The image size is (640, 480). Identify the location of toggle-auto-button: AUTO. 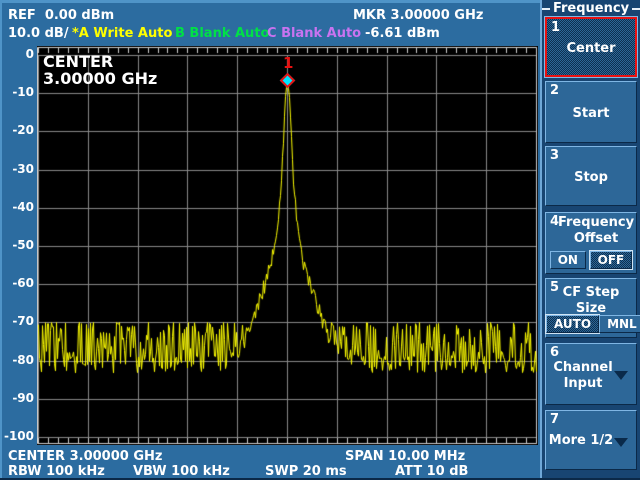
(573, 324).